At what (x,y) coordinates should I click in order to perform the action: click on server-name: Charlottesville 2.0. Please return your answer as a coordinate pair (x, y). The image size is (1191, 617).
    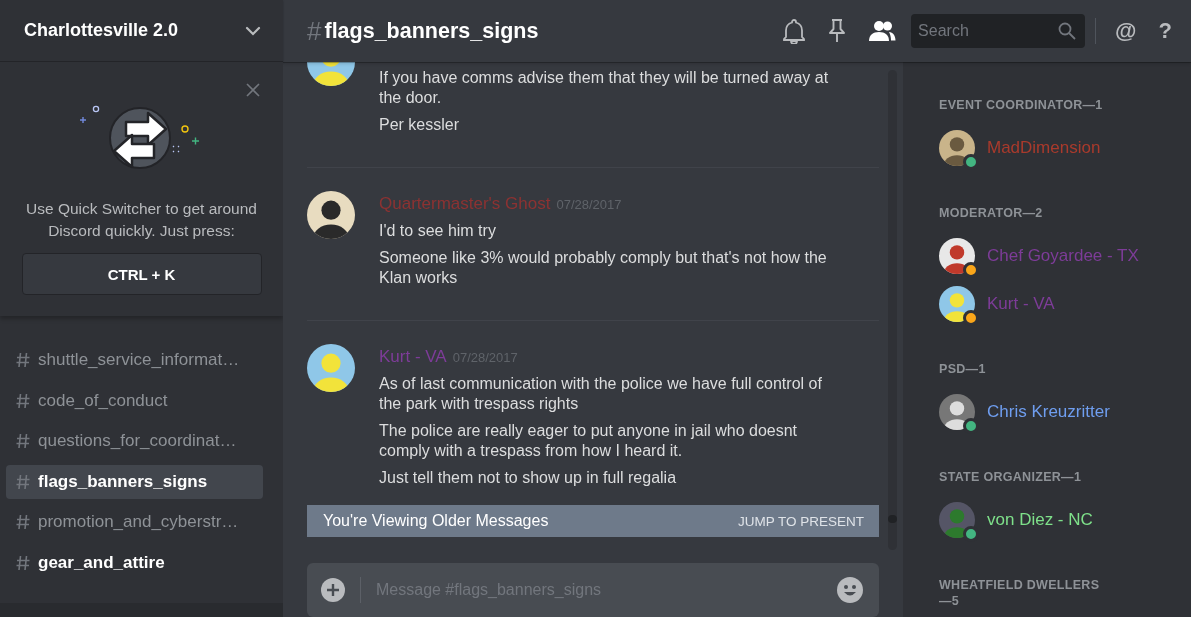
    Looking at the image, I should click on (101, 30).